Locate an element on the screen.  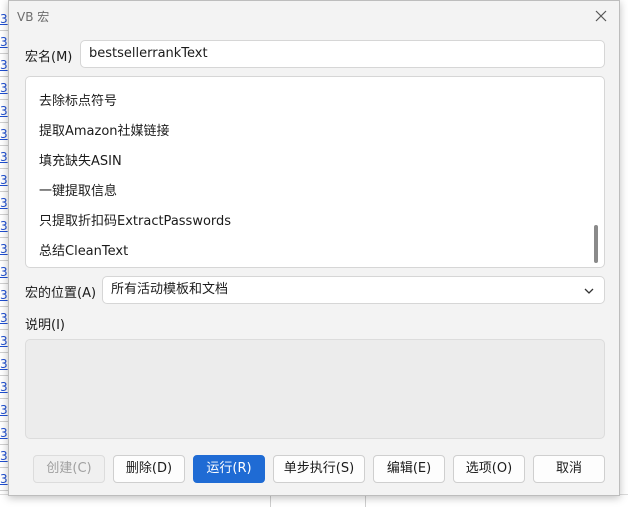
macro-name-input: bestsellerrankText is located at coordinates (342, 54).